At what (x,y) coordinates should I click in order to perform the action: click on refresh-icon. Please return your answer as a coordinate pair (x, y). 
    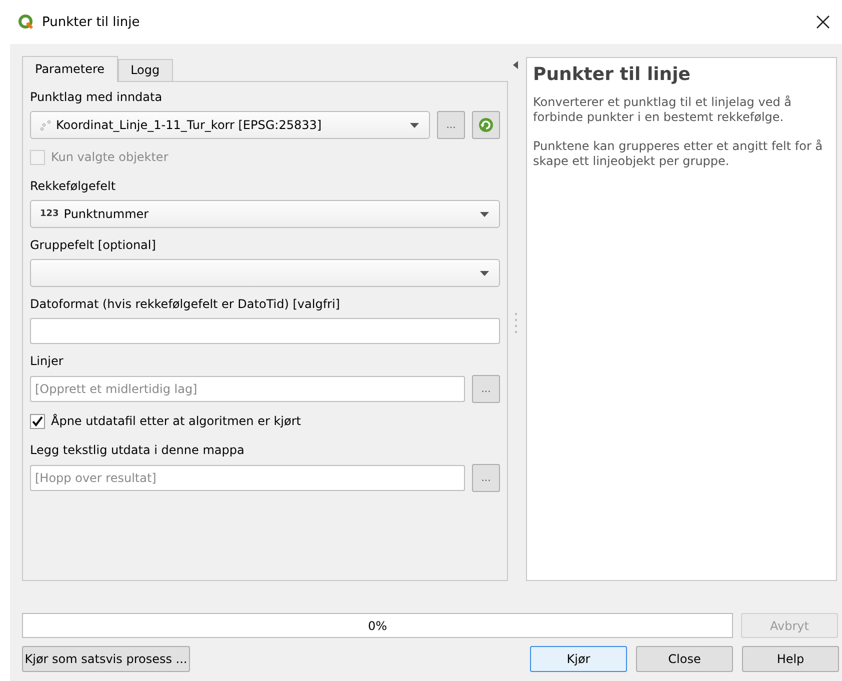
    Looking at the image, I should click on (486, 125).